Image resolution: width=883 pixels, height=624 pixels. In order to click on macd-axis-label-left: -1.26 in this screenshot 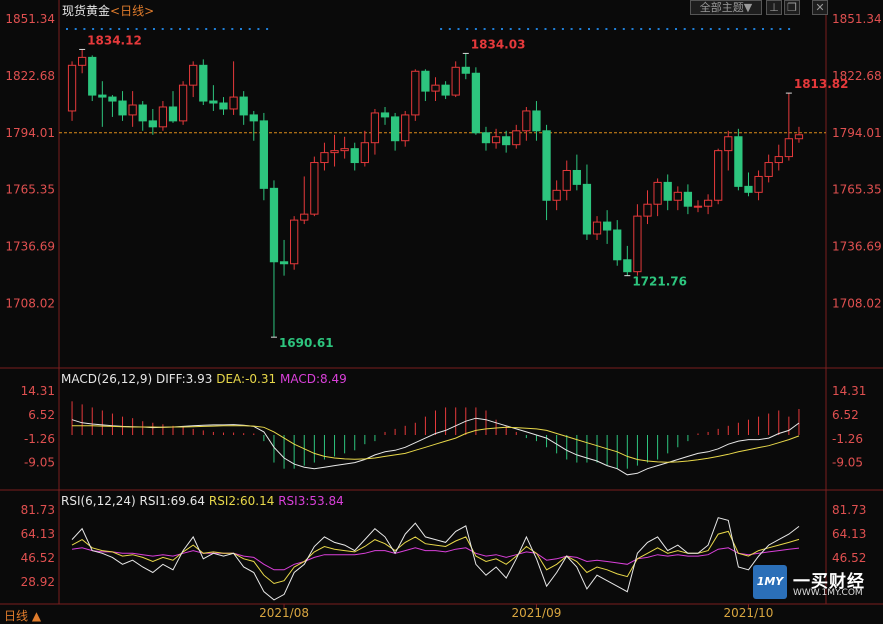, I will do `click(39, 439)`.